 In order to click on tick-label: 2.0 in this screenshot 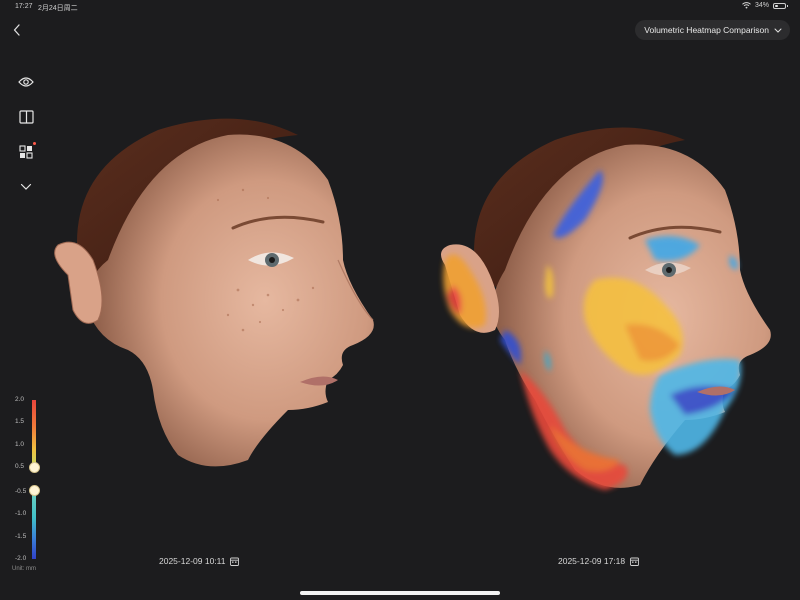, I will do `click(20, 399)`.